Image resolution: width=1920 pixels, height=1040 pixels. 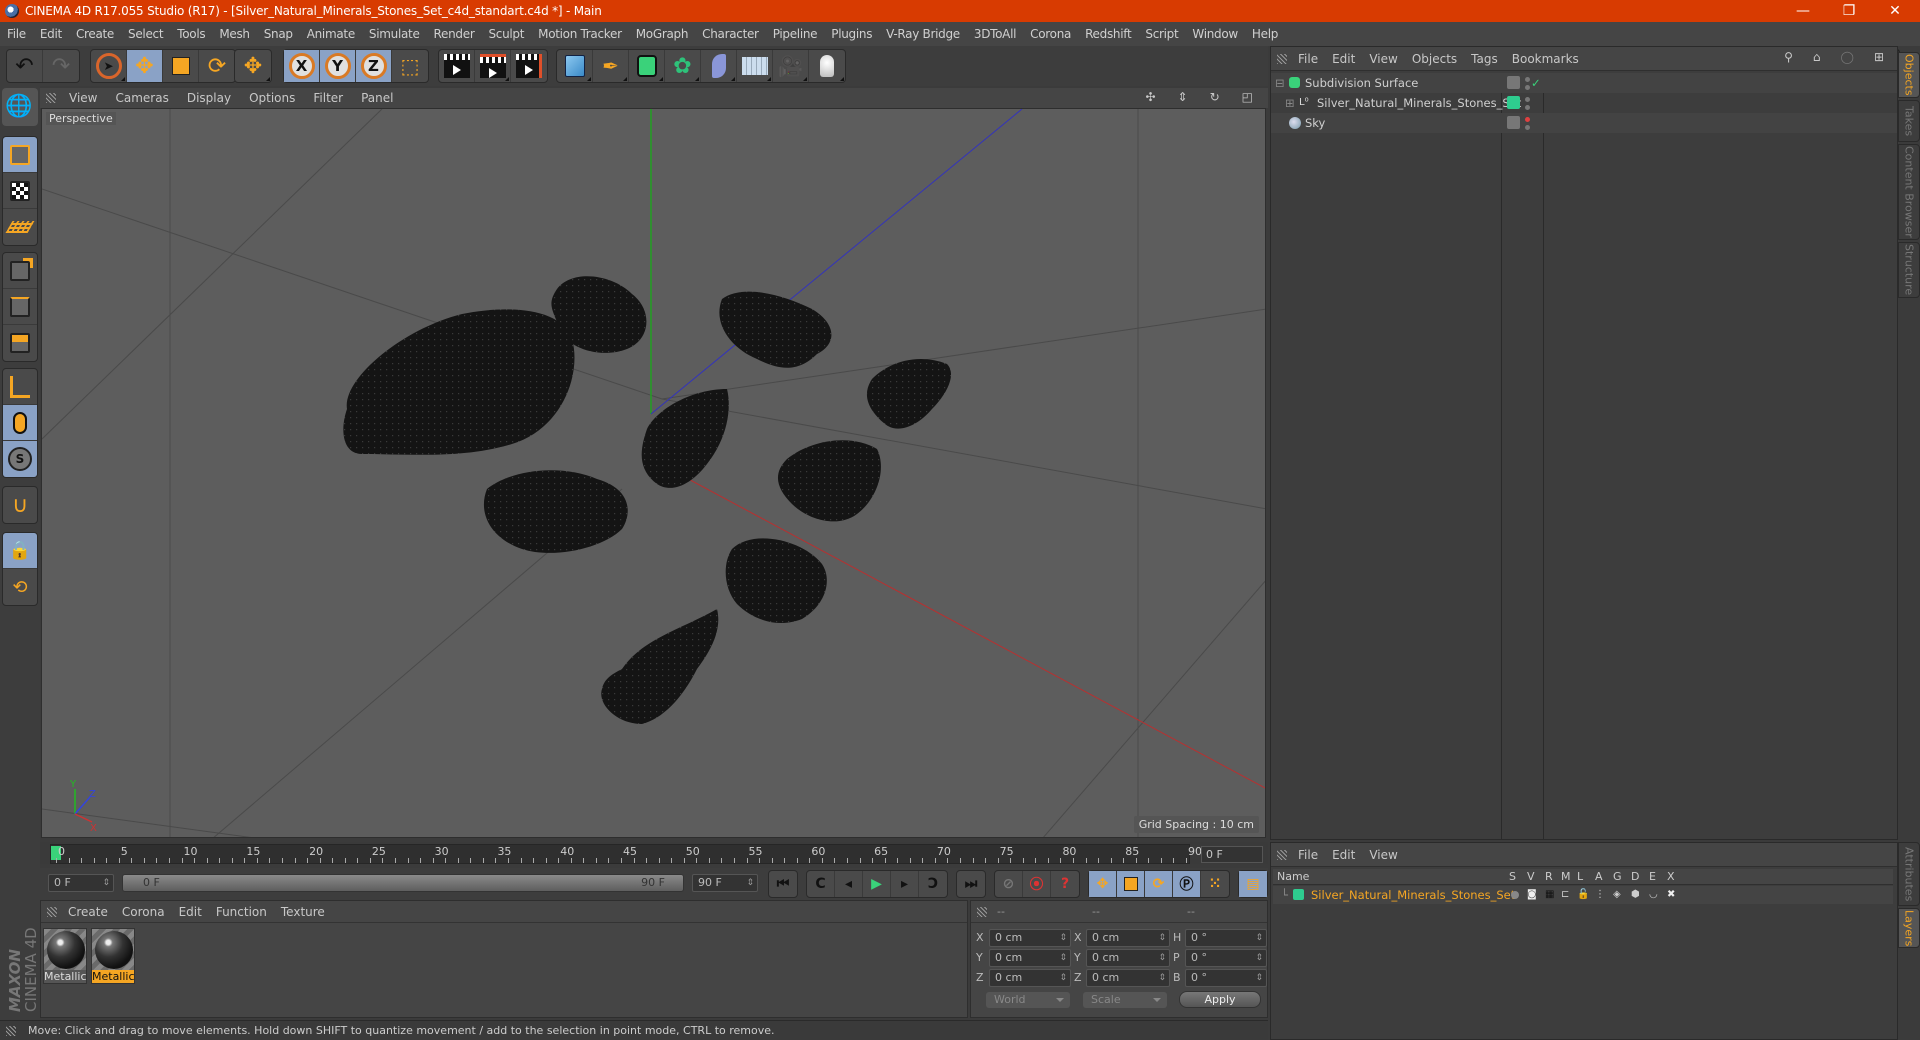 I want to click on light-button, so click(x=827, y=66).